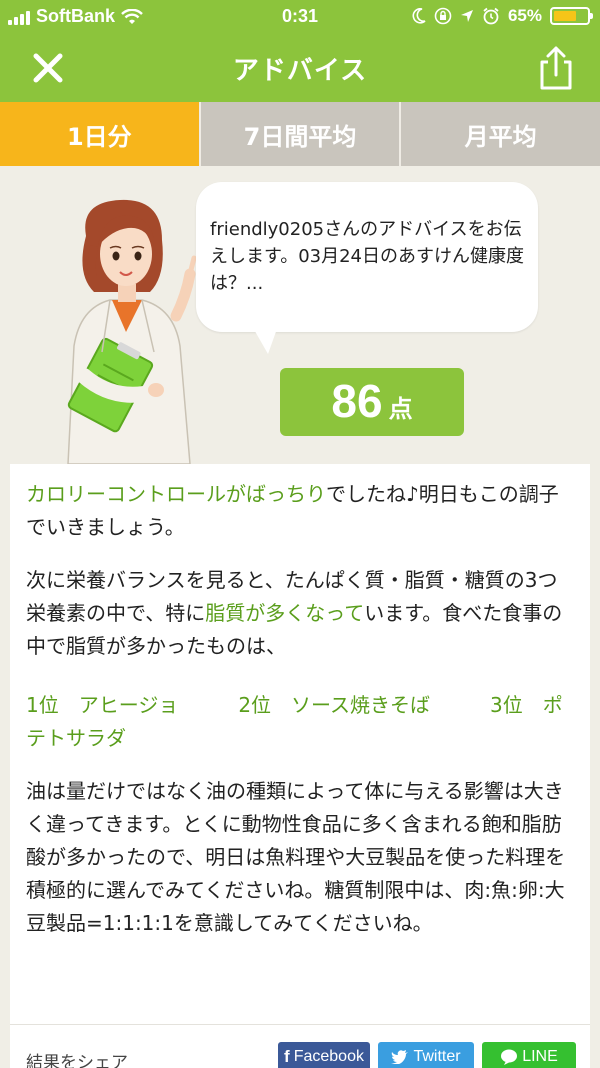 This screenshot has width=600, height=1068. What do you see at coordinates (294, 721) in the screenshot?
I see `fat-ranking-list: 1位 アヒージョ 2位 ソース焼きそば 3位 ポテトサラダ` at bounding box center [294, 721].